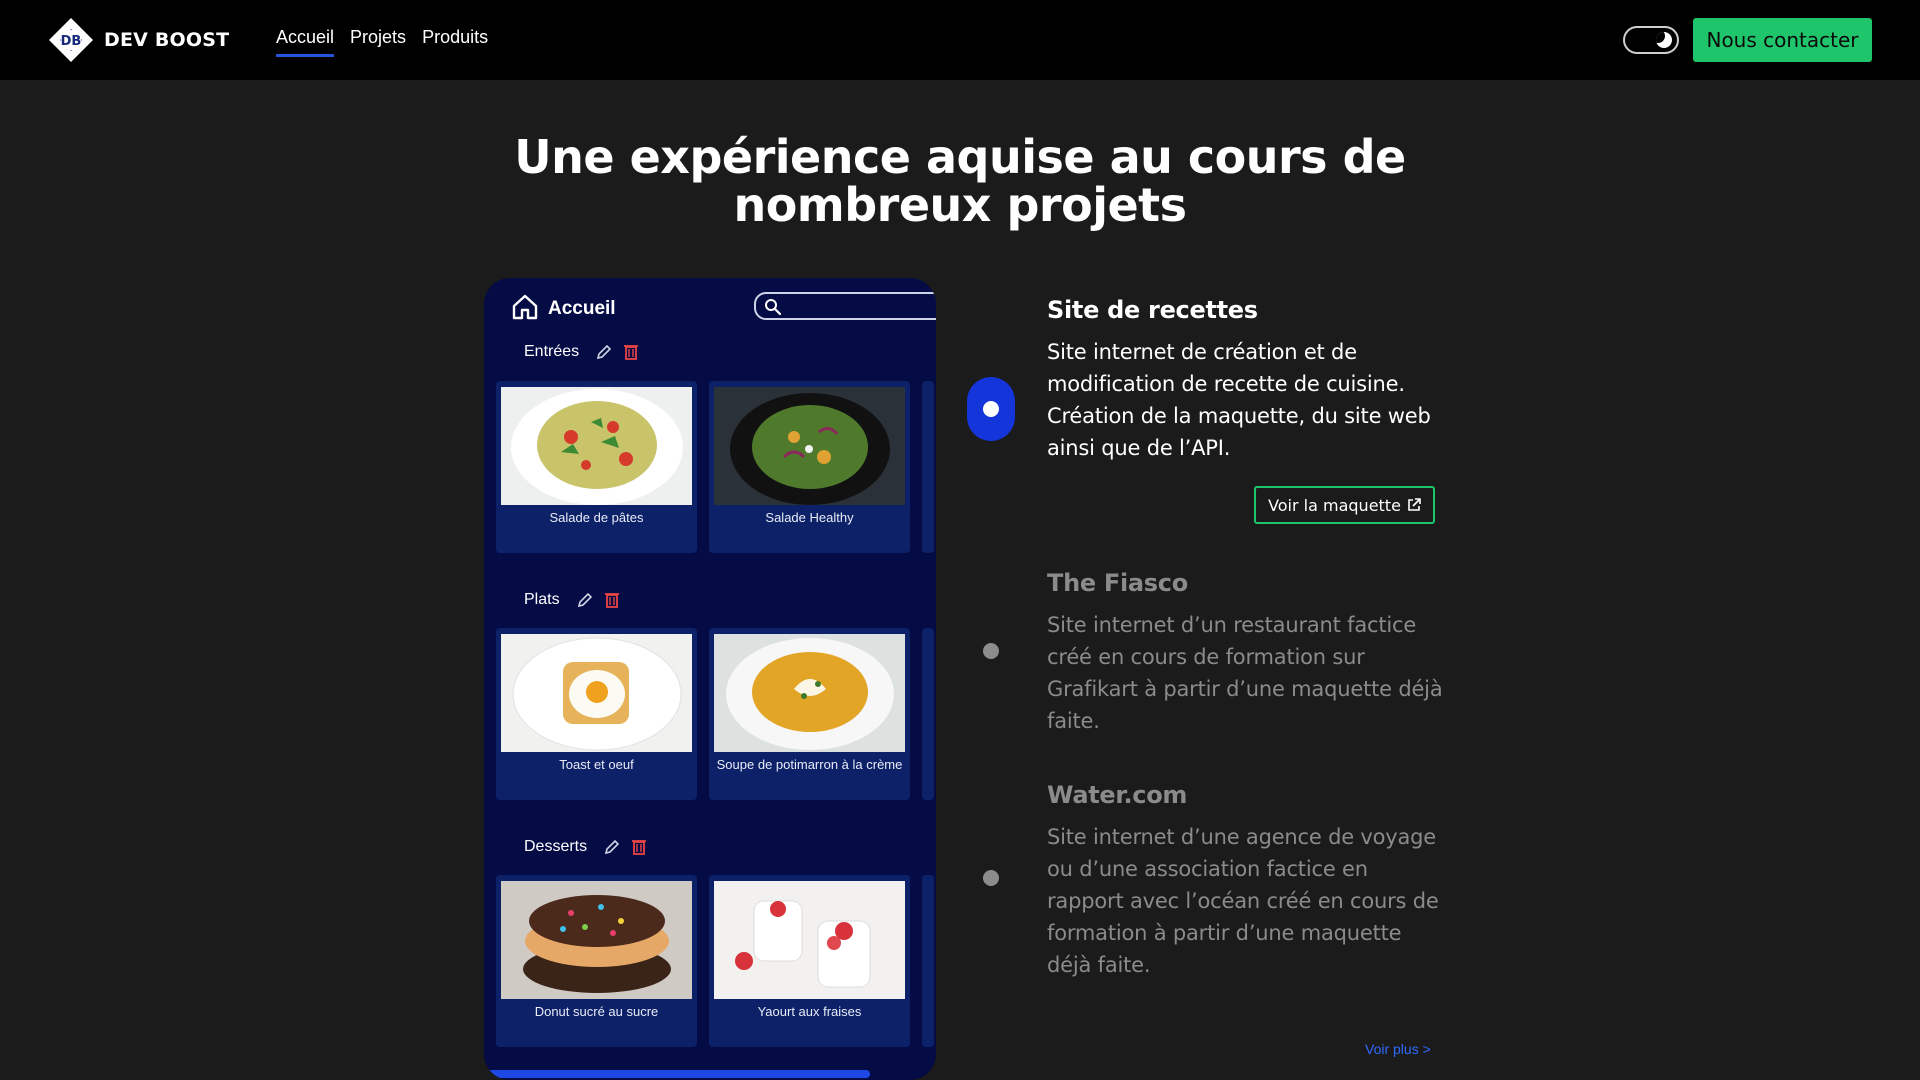 Image resolution: width=1920 pixels, height=1080 pixels. I want to click on recipe-card: Salade de pâtes, so click(596, 467).